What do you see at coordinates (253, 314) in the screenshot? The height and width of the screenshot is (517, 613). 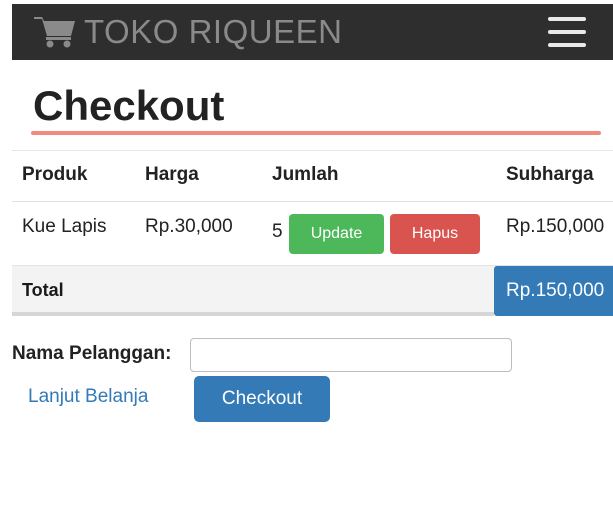 I see `total-divider` at bounding box center [253, 314].